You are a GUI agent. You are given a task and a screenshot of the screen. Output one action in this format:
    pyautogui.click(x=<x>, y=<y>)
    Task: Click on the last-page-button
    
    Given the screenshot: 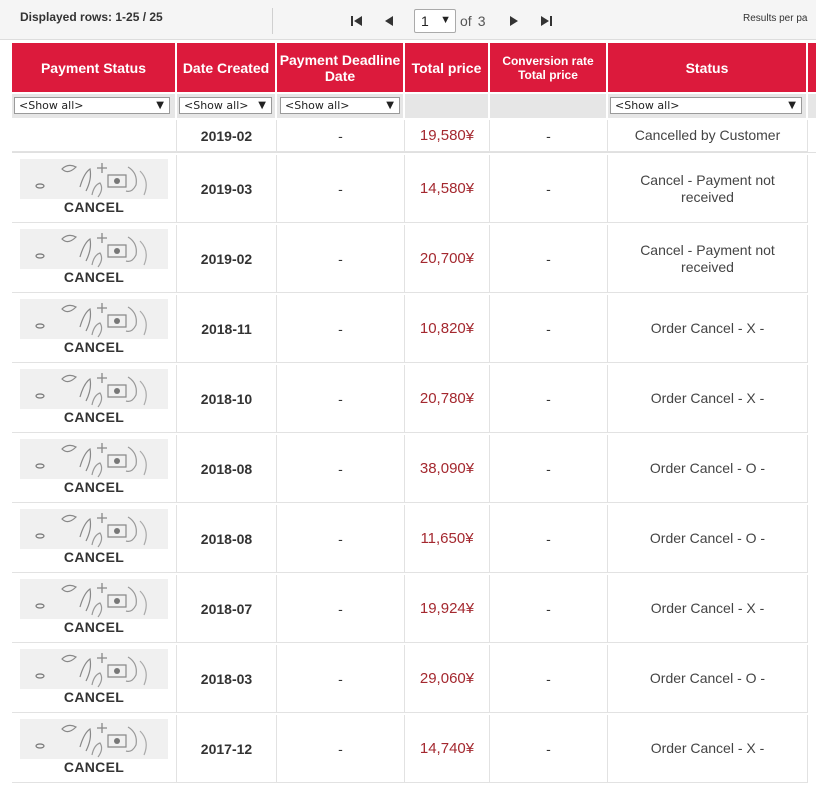 What is the action you would take?
    pyautogui.click(x=546, y=21)
    